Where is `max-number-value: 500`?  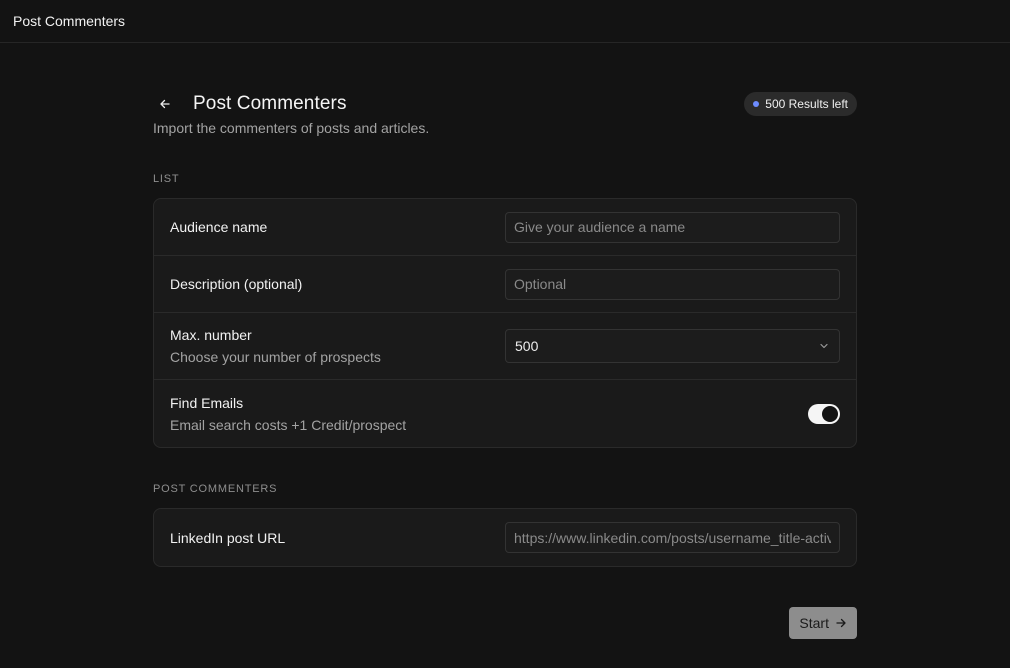 max-number-value: 500 is located at coordinates (527, 346).